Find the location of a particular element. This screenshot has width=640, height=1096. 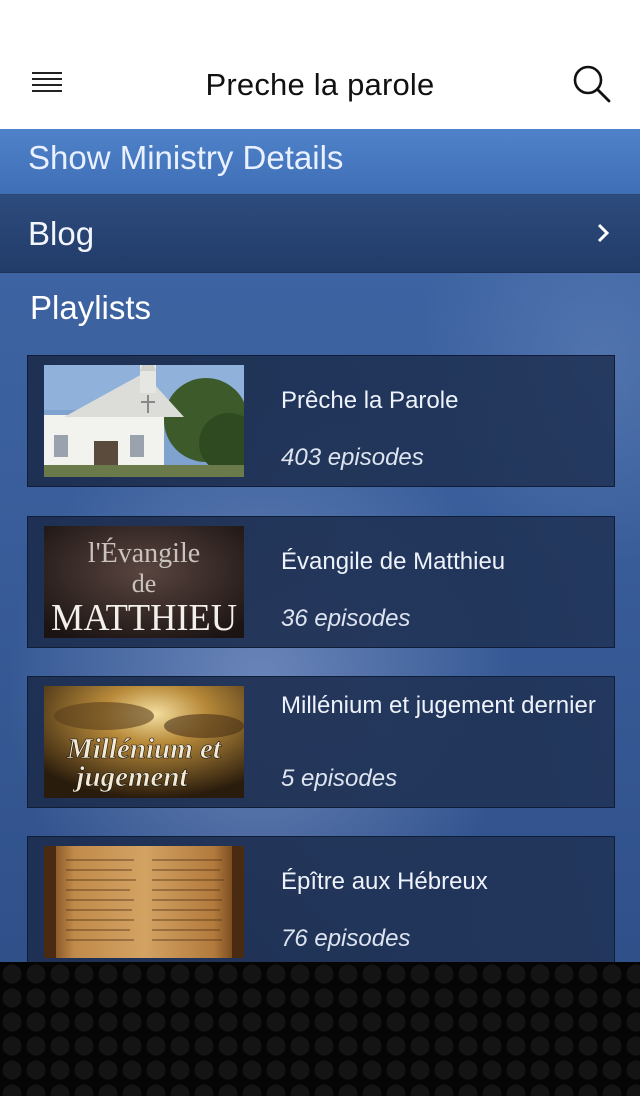

thumb-text-line2: de is located at coordinates (144, 583).